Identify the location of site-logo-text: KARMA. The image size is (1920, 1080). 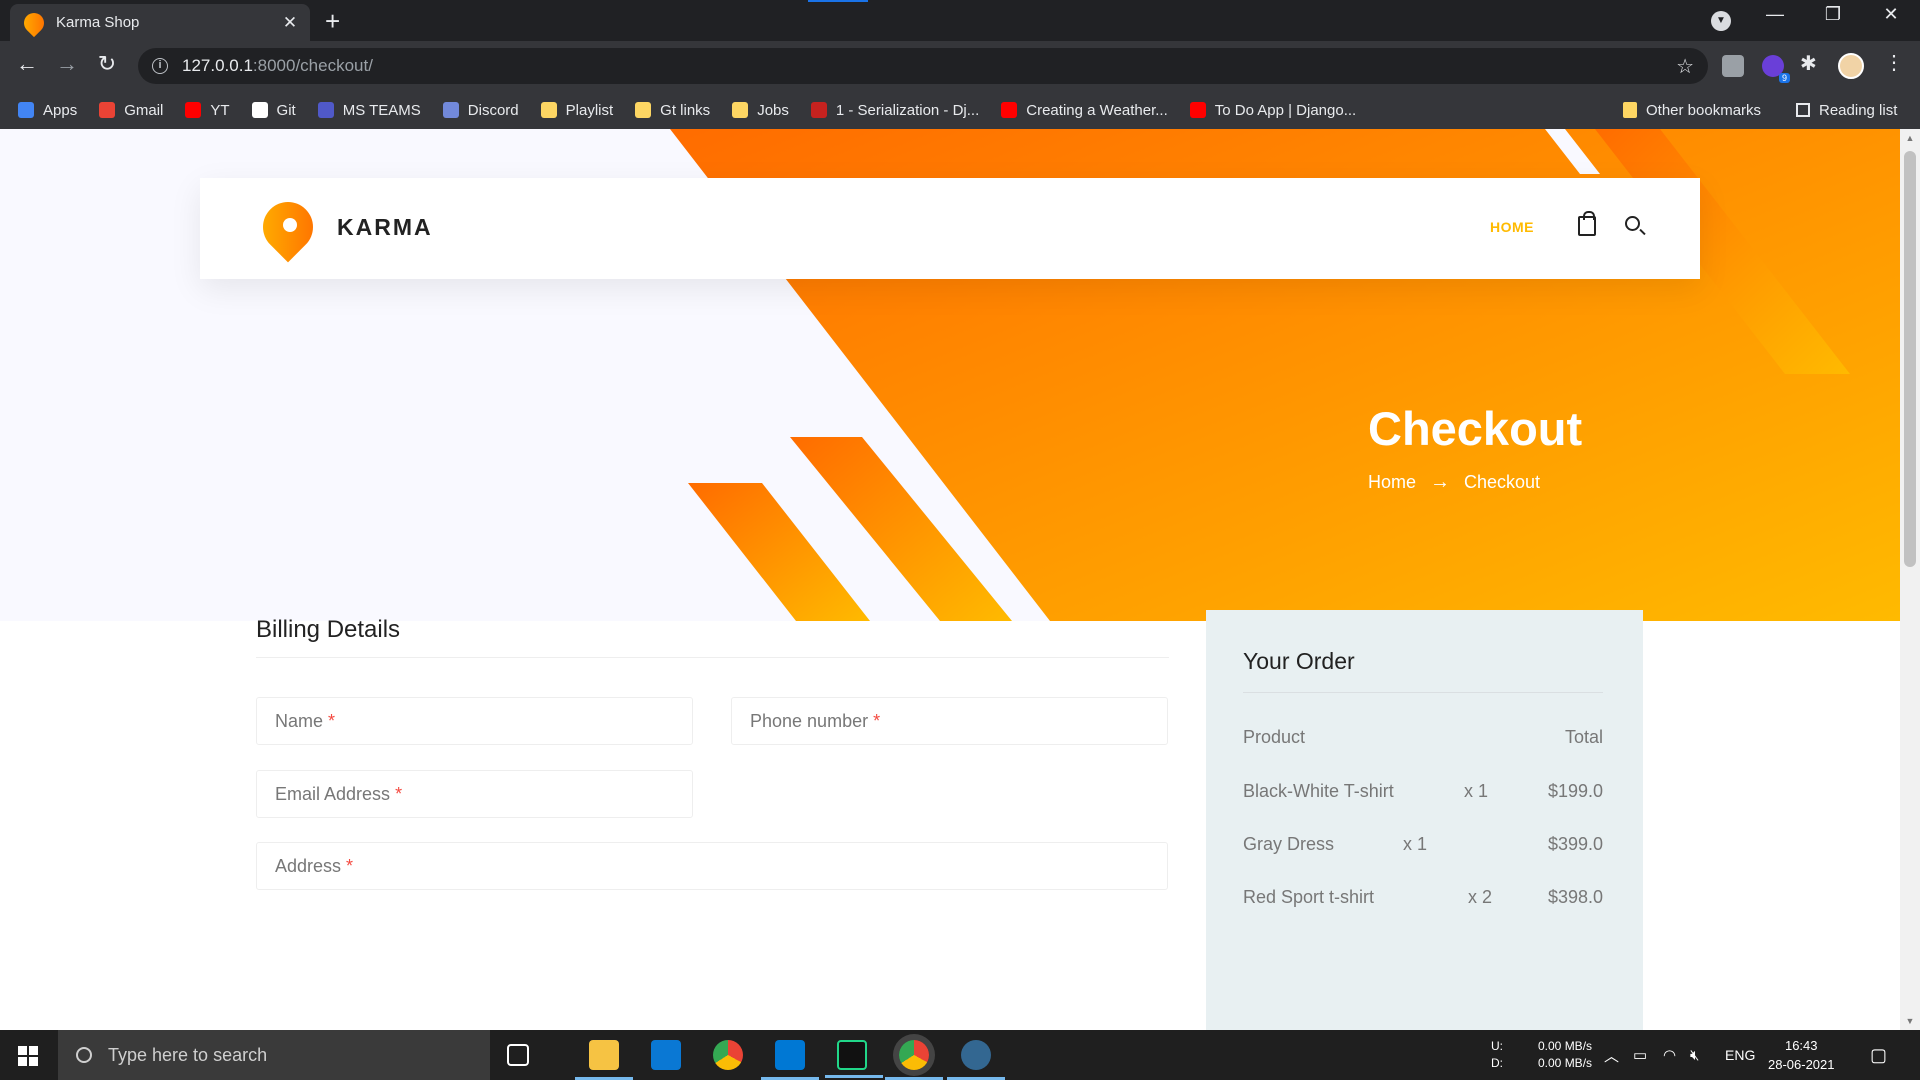
(385, 227).